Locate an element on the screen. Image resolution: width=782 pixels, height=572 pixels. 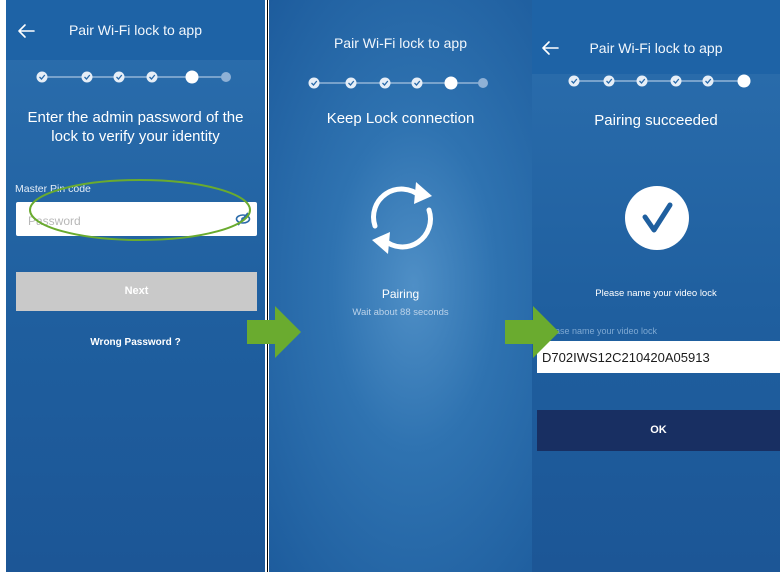
ok-button: OK is located at coordinates (658, 430).